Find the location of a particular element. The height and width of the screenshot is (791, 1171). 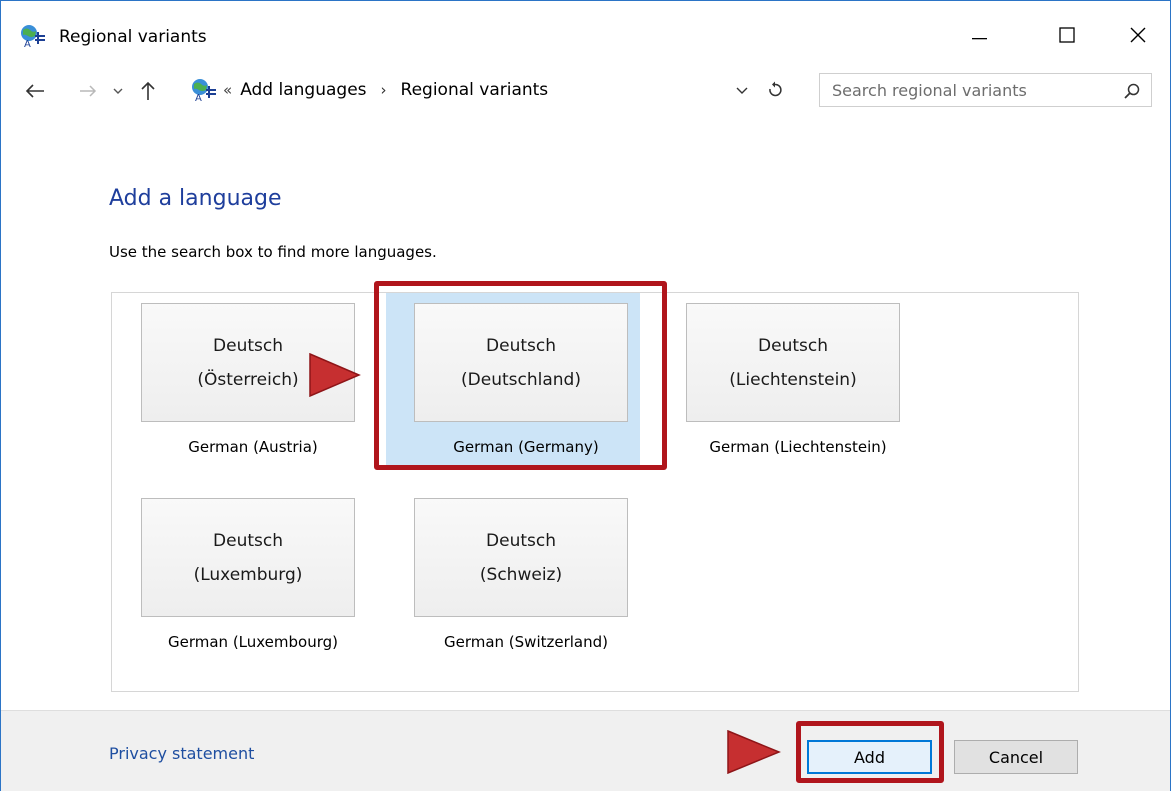

close-button is located at coordinates (1138, 35).